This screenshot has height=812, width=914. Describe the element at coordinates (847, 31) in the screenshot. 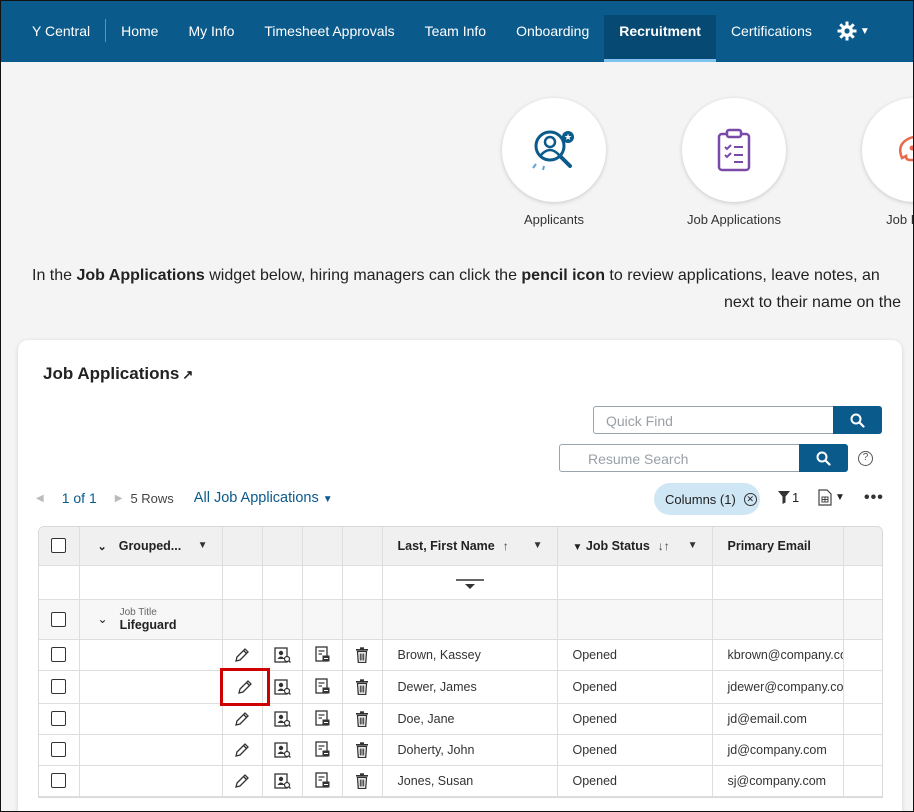

I see `gear-icon` at that location.